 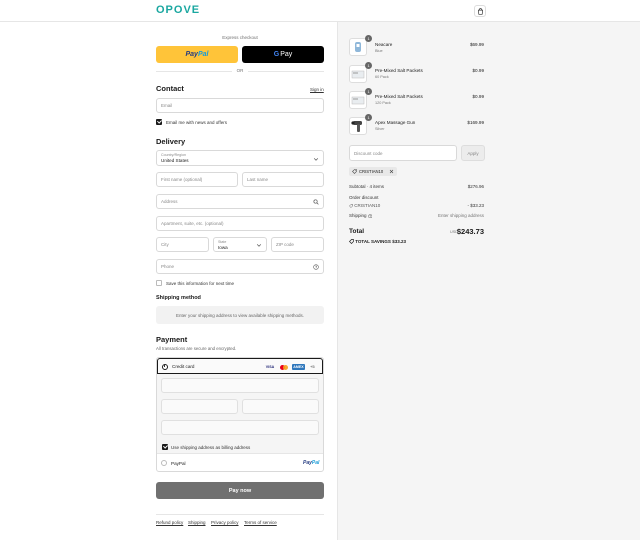 I want to click on card-number-field, so click(x=240, y=385).